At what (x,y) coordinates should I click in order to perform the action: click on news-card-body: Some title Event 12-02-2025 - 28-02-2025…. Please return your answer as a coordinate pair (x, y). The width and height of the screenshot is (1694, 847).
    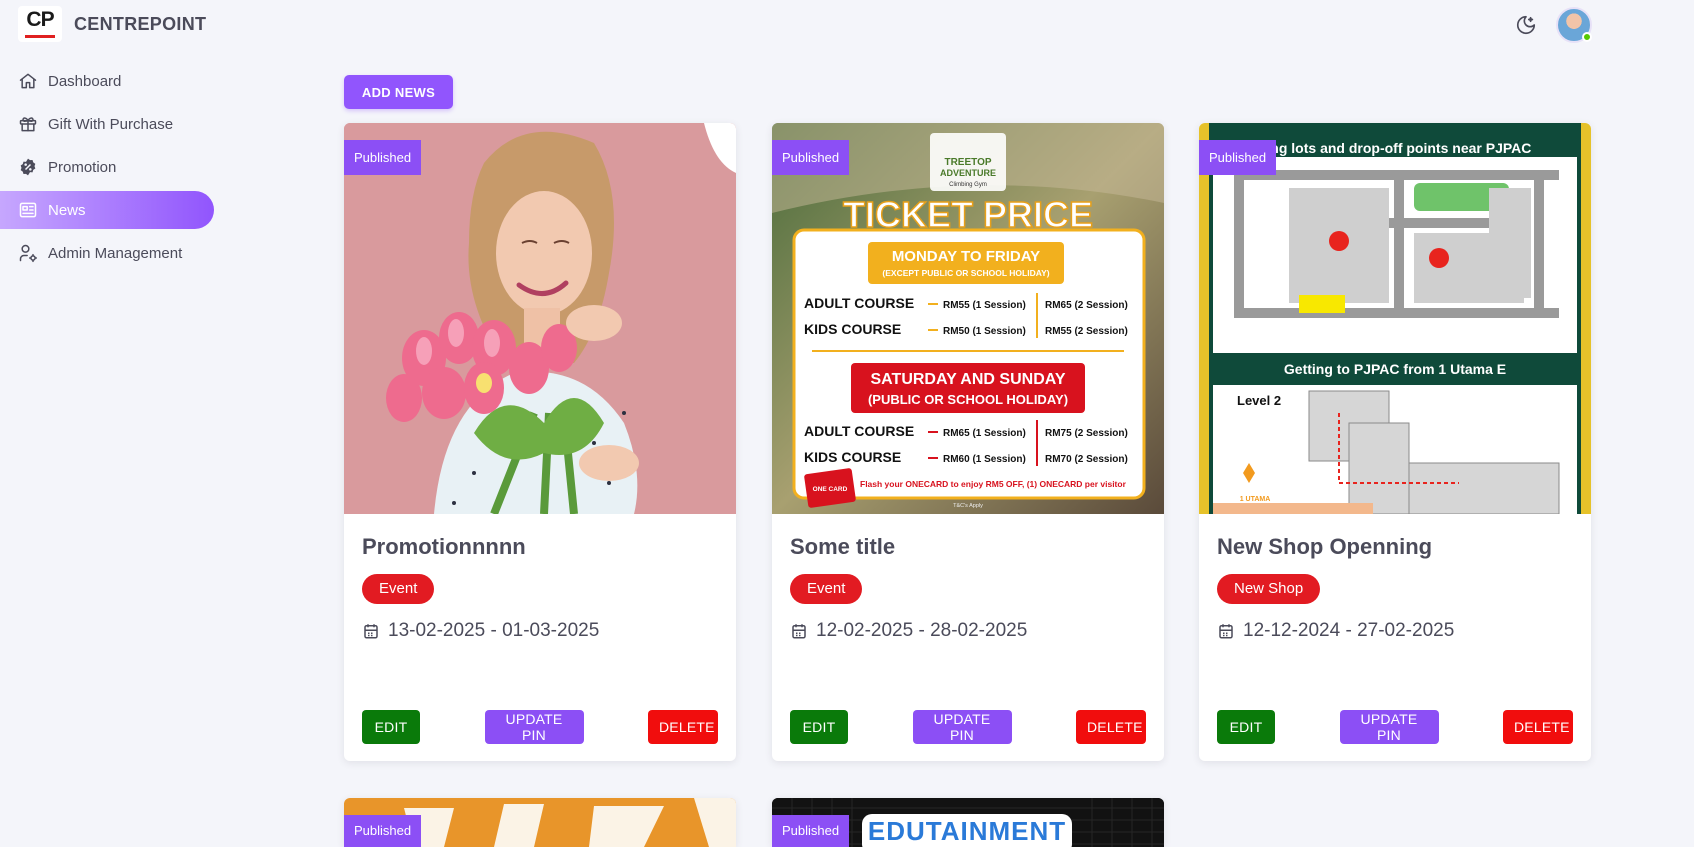
    Looking at the image, I should click on (968, 637).